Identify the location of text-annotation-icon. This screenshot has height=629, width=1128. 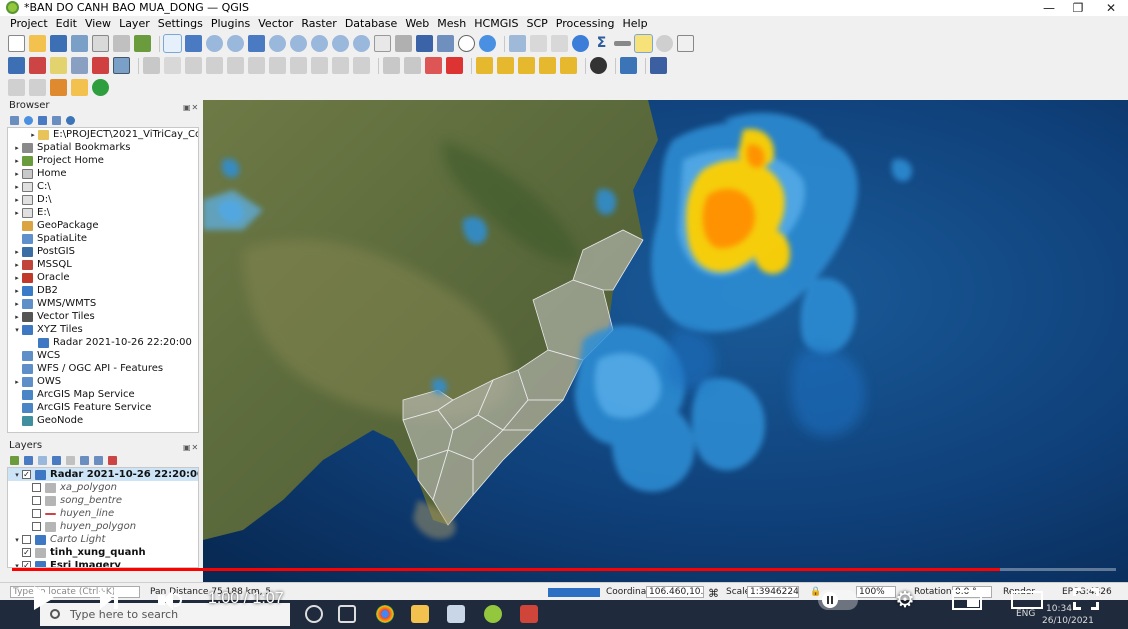
(685, 43).